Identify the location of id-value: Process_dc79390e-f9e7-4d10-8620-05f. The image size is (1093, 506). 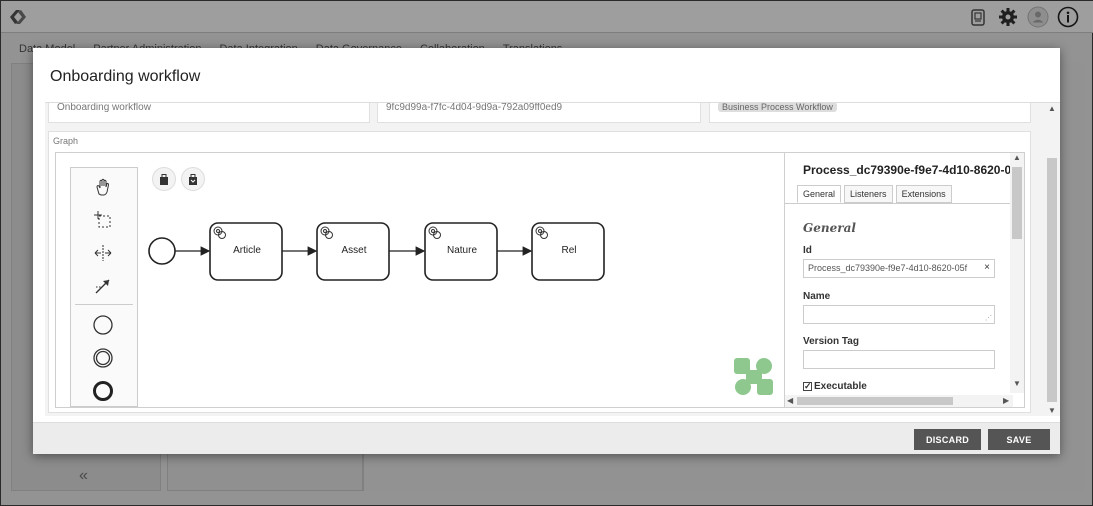
(888, 268).